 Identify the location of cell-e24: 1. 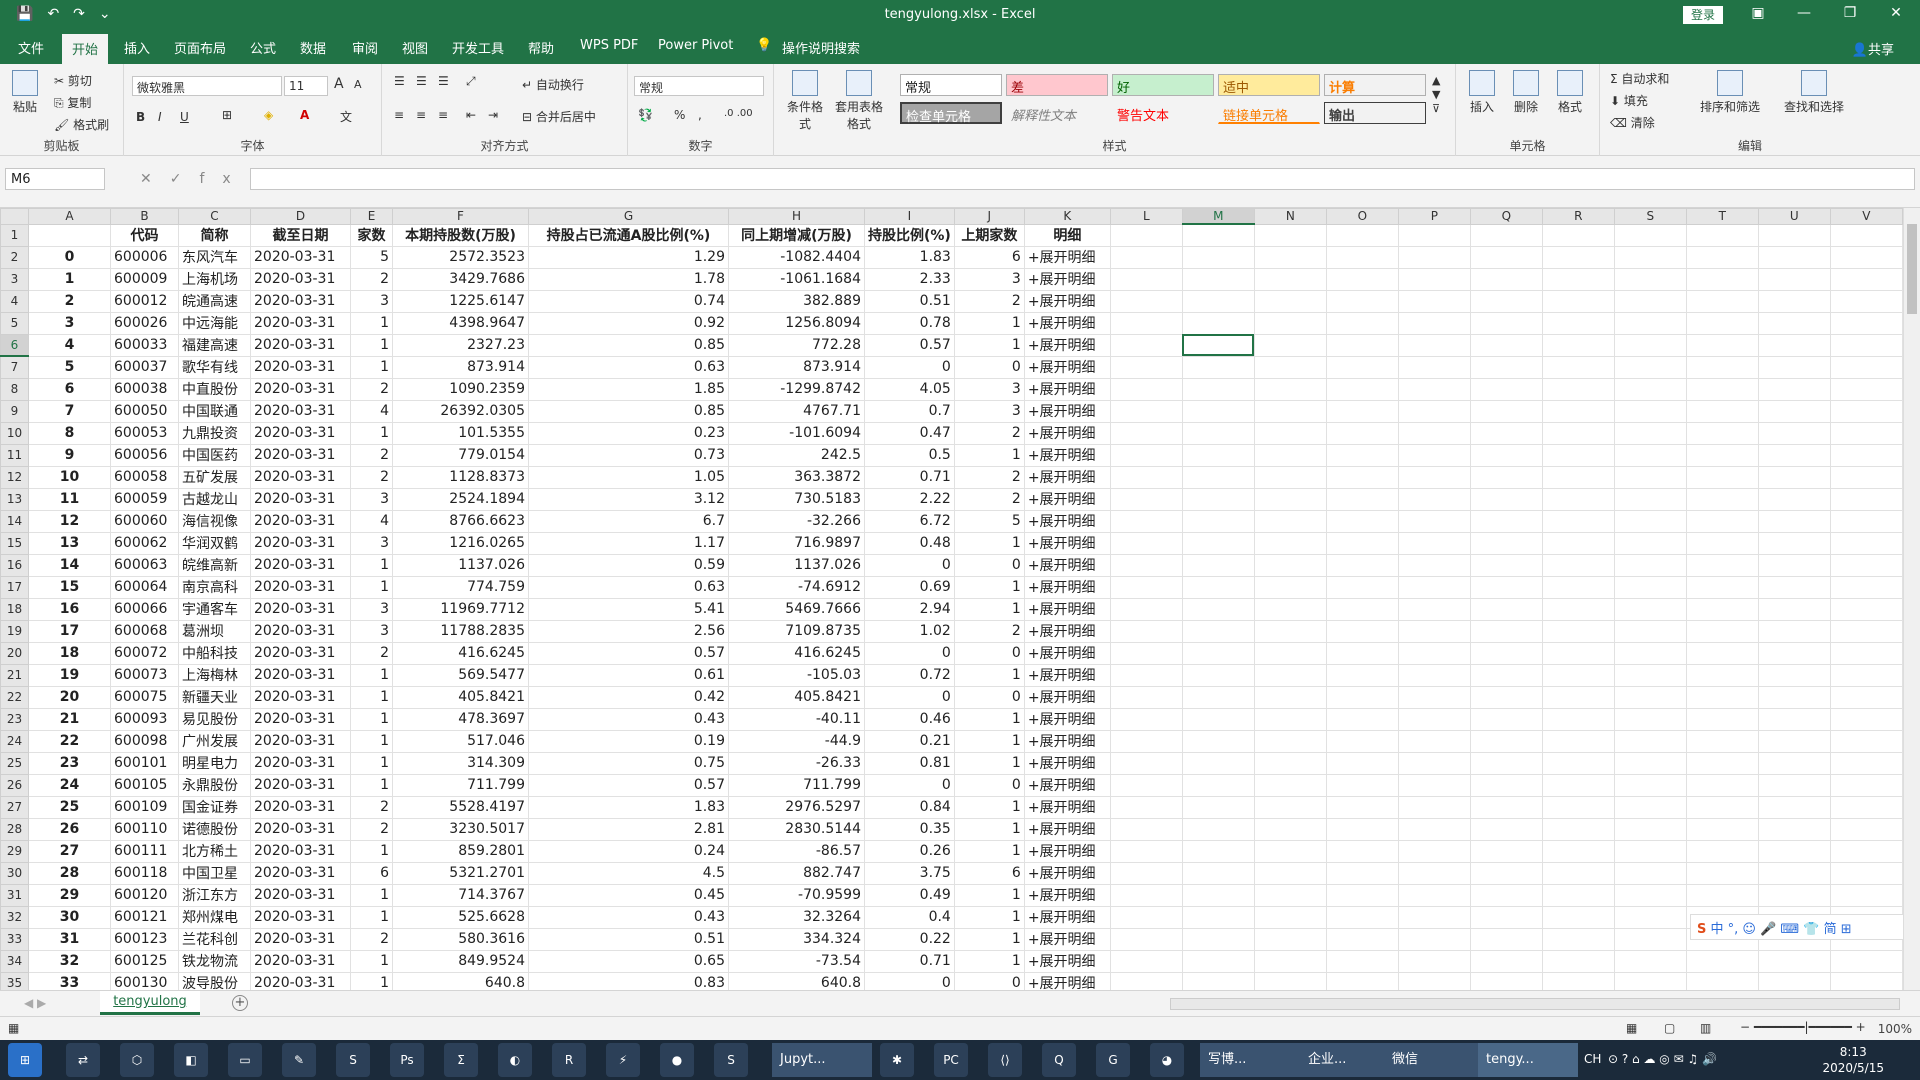
(371, 741).